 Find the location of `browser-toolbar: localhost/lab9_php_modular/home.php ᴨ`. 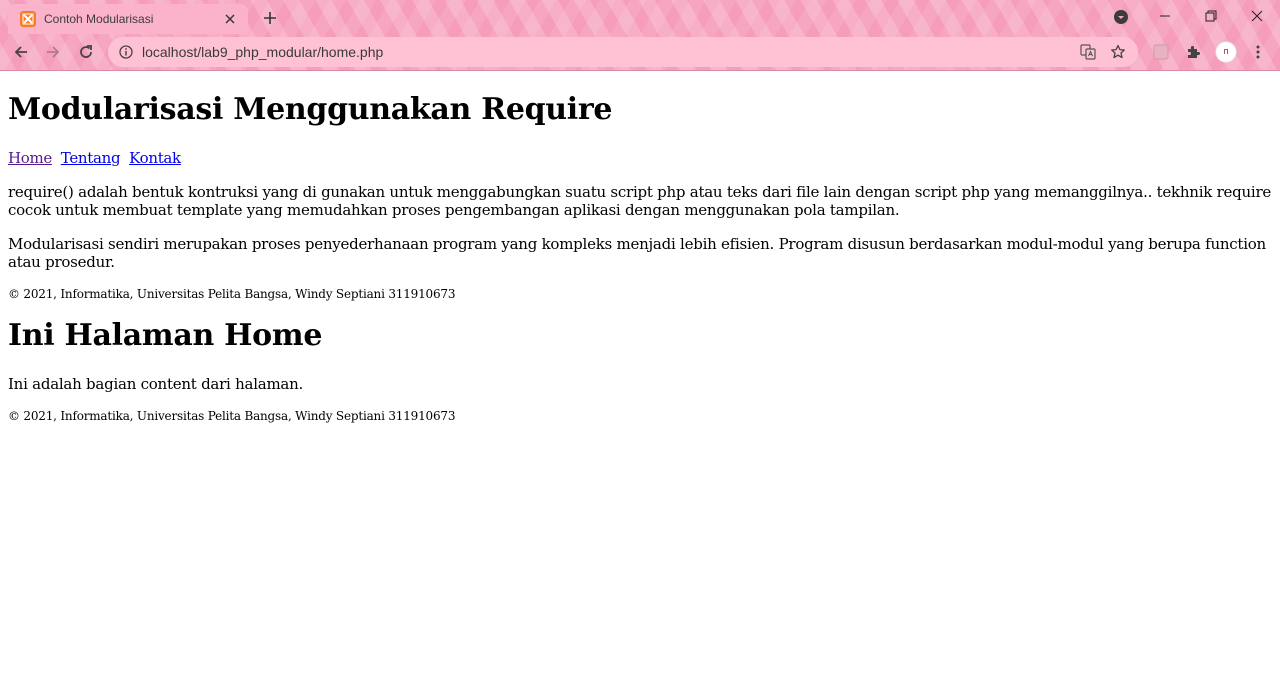

browser-toolbar: localhost/lab9_php_modular/home.php ᴨ is located at coordinates (640, 52).